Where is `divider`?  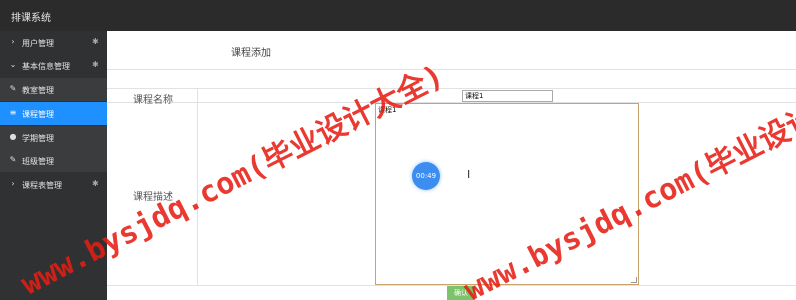
divider is located at coordinates (451, 69).